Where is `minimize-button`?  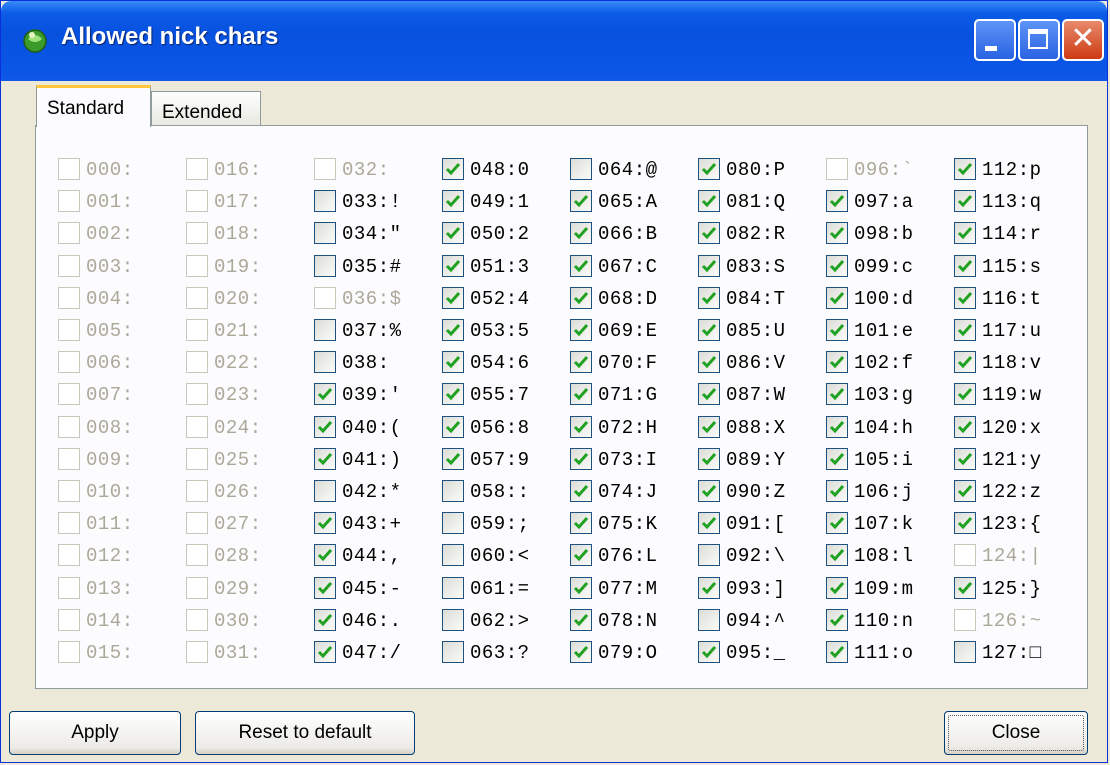 minimize-button is located at coordinates (995, 40).